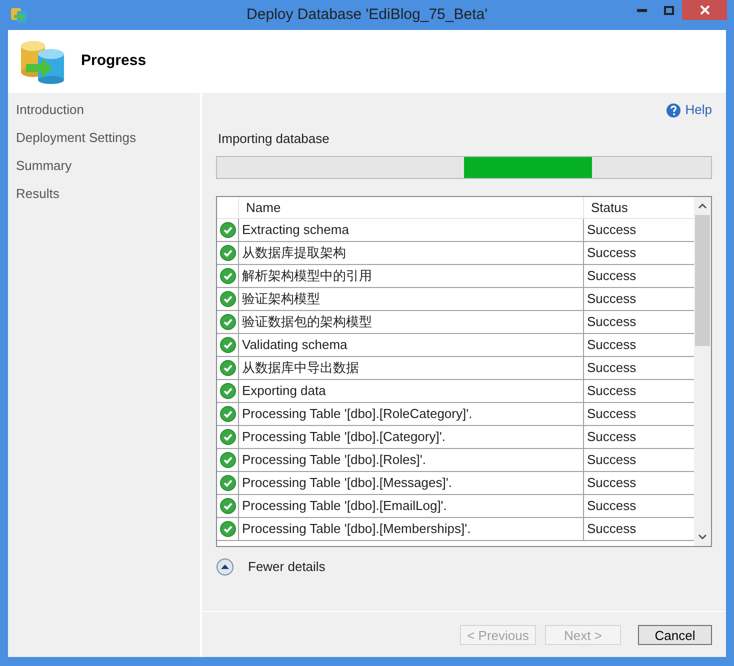 The width and height of the screenshot is (734, 666). Describe the element at coordinates (411, 529) in the screenshot. I see `table-cell: Processing Table '[dbo].[Memberships]'.` at that location.